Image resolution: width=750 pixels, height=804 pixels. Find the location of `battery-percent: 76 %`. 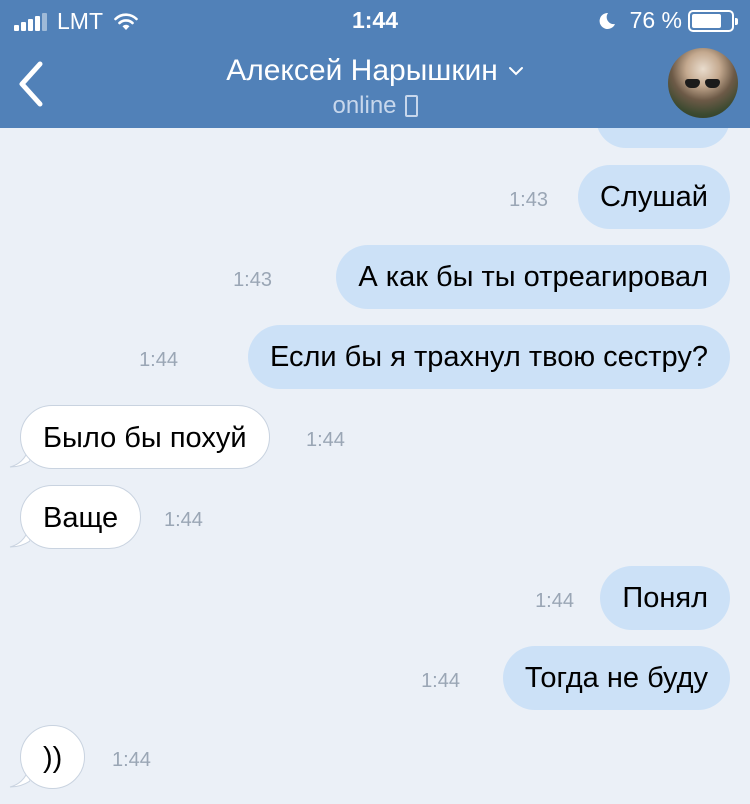

battery-percent: 76 % is located at coordinates (655, 20).